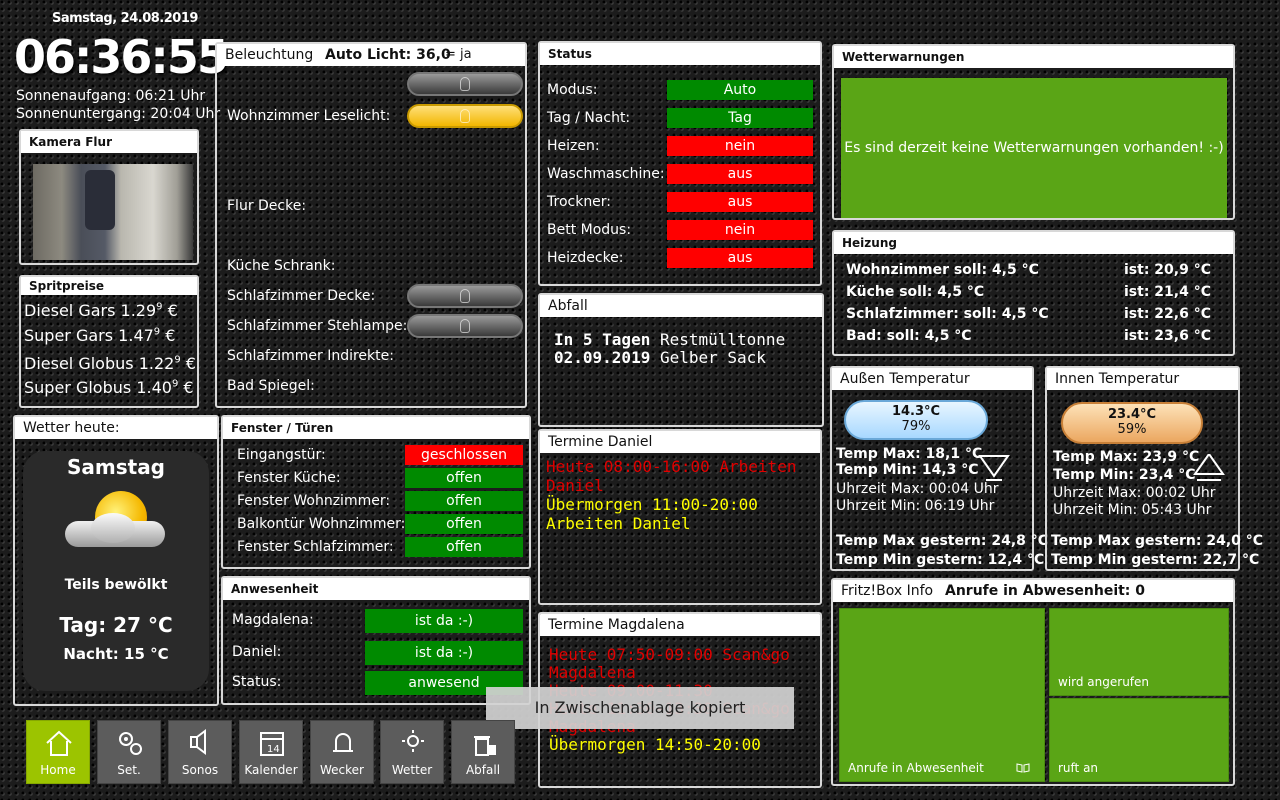 The image size is (1280, 800). Describe the element at coordinates (589, 118) in the screenshot. I see `status-label: Tag / Nacht:` at that location.